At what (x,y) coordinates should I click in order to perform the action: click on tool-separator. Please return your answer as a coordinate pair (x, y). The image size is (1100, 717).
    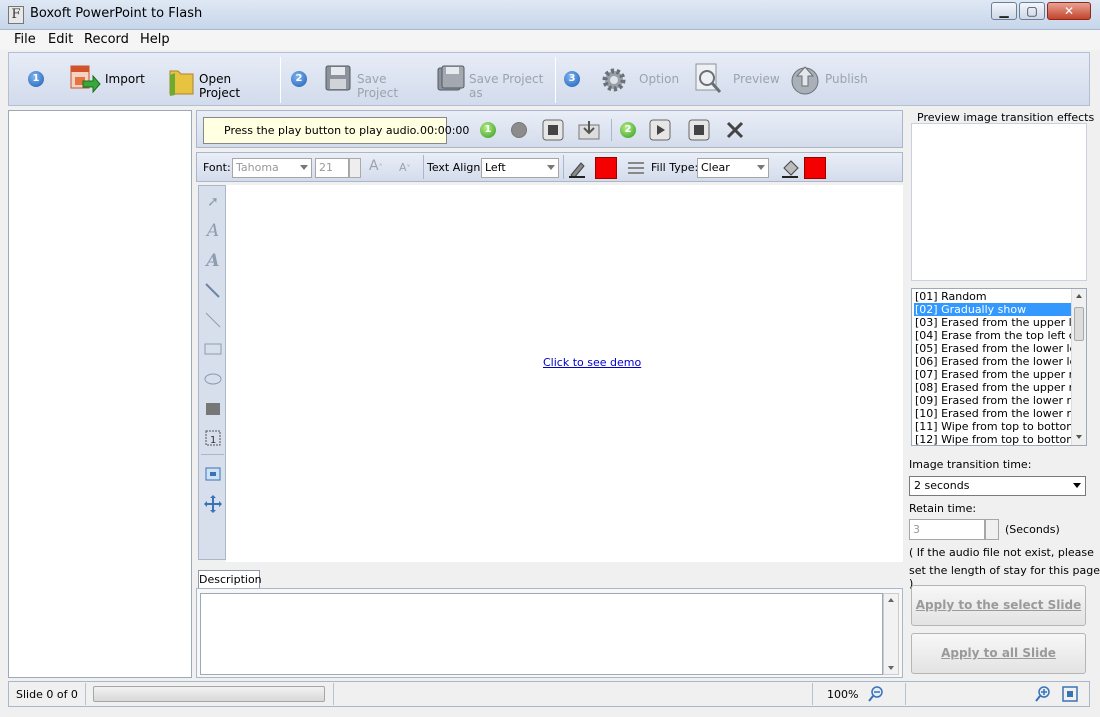
    Looking at the image, I should click on (212, 454).